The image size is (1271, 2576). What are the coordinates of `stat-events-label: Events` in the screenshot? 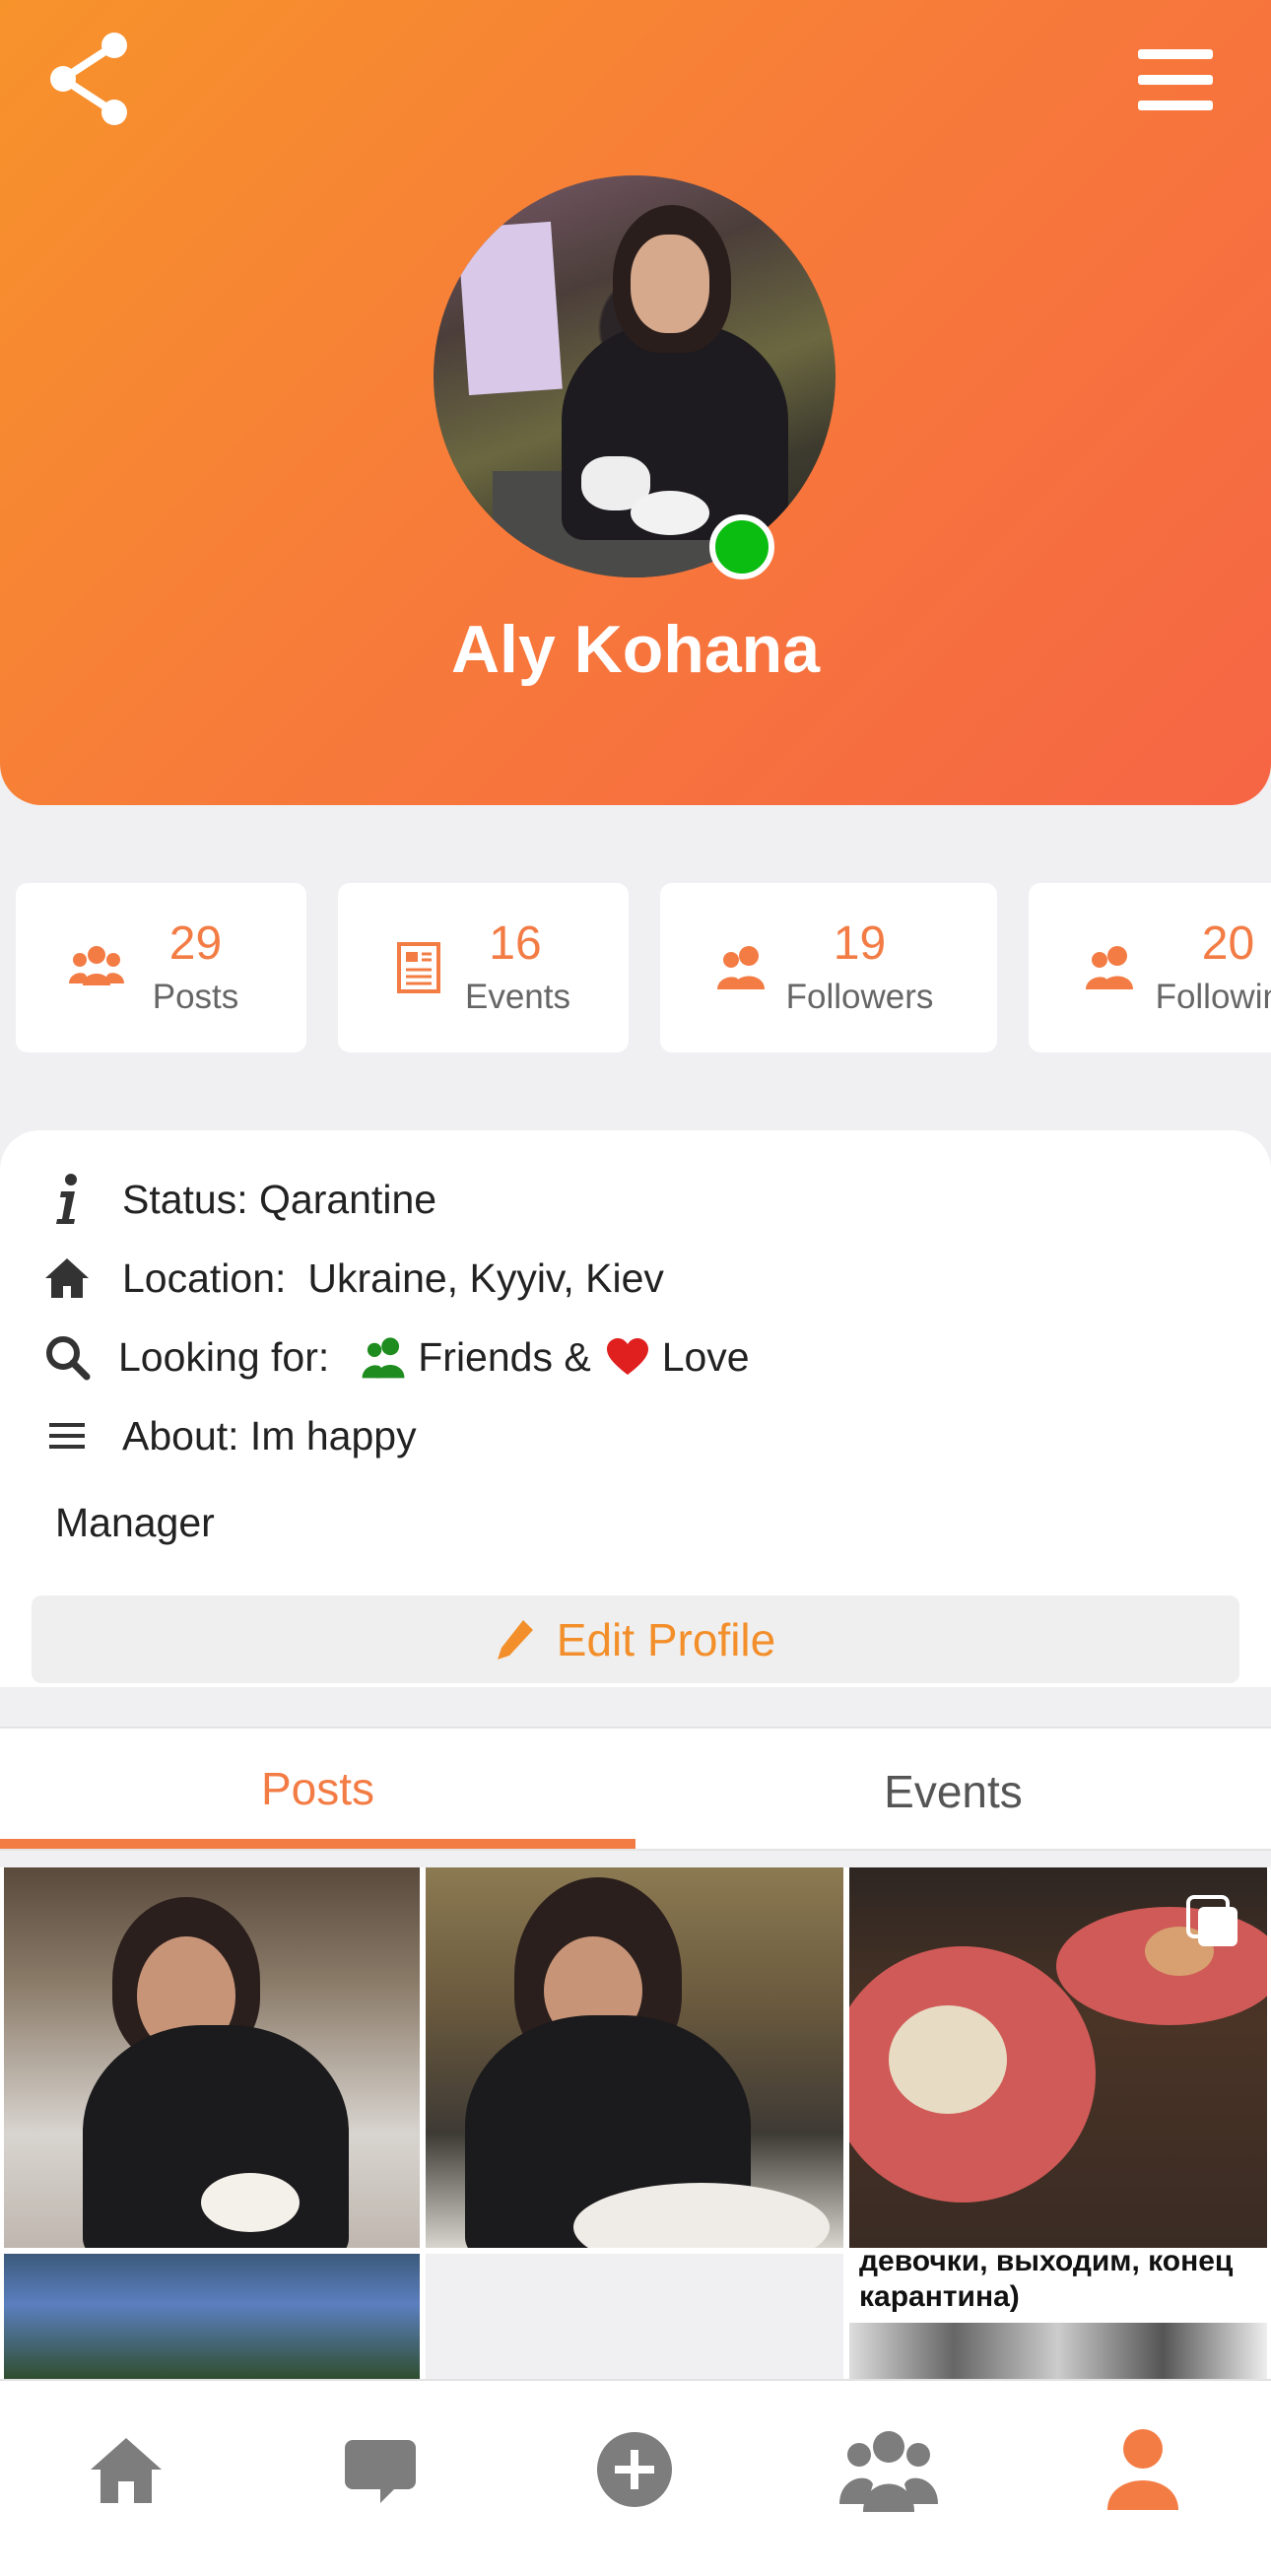 It's located at (517, 997).